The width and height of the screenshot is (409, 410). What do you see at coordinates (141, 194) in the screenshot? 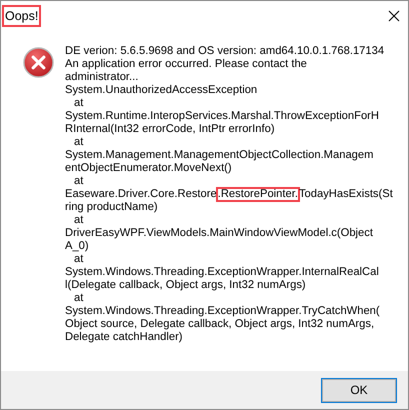
I see `message-line: Easeware.Driver.Core.Restore` at bounding box center [141, 194].